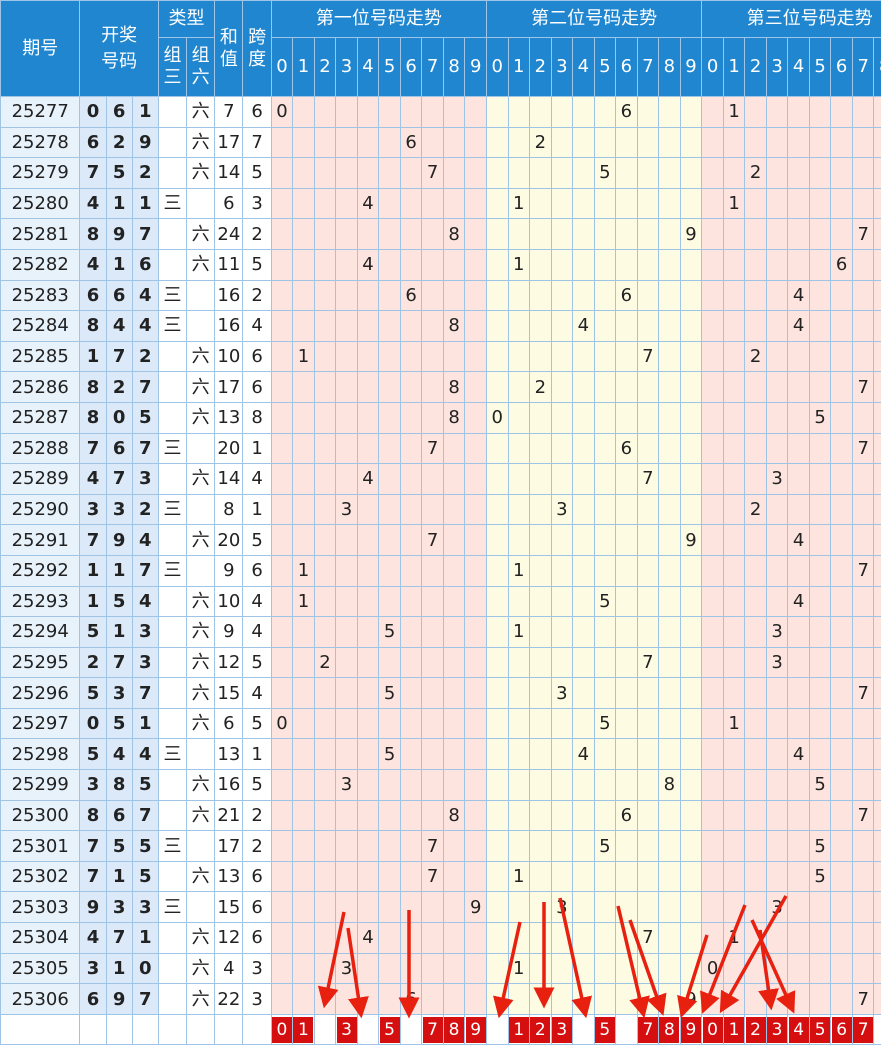 The image size is (881, 1053). Describe the element at coordinates (93, 601) in the screenshot. I see `draw-digit-1: 1` at that location.